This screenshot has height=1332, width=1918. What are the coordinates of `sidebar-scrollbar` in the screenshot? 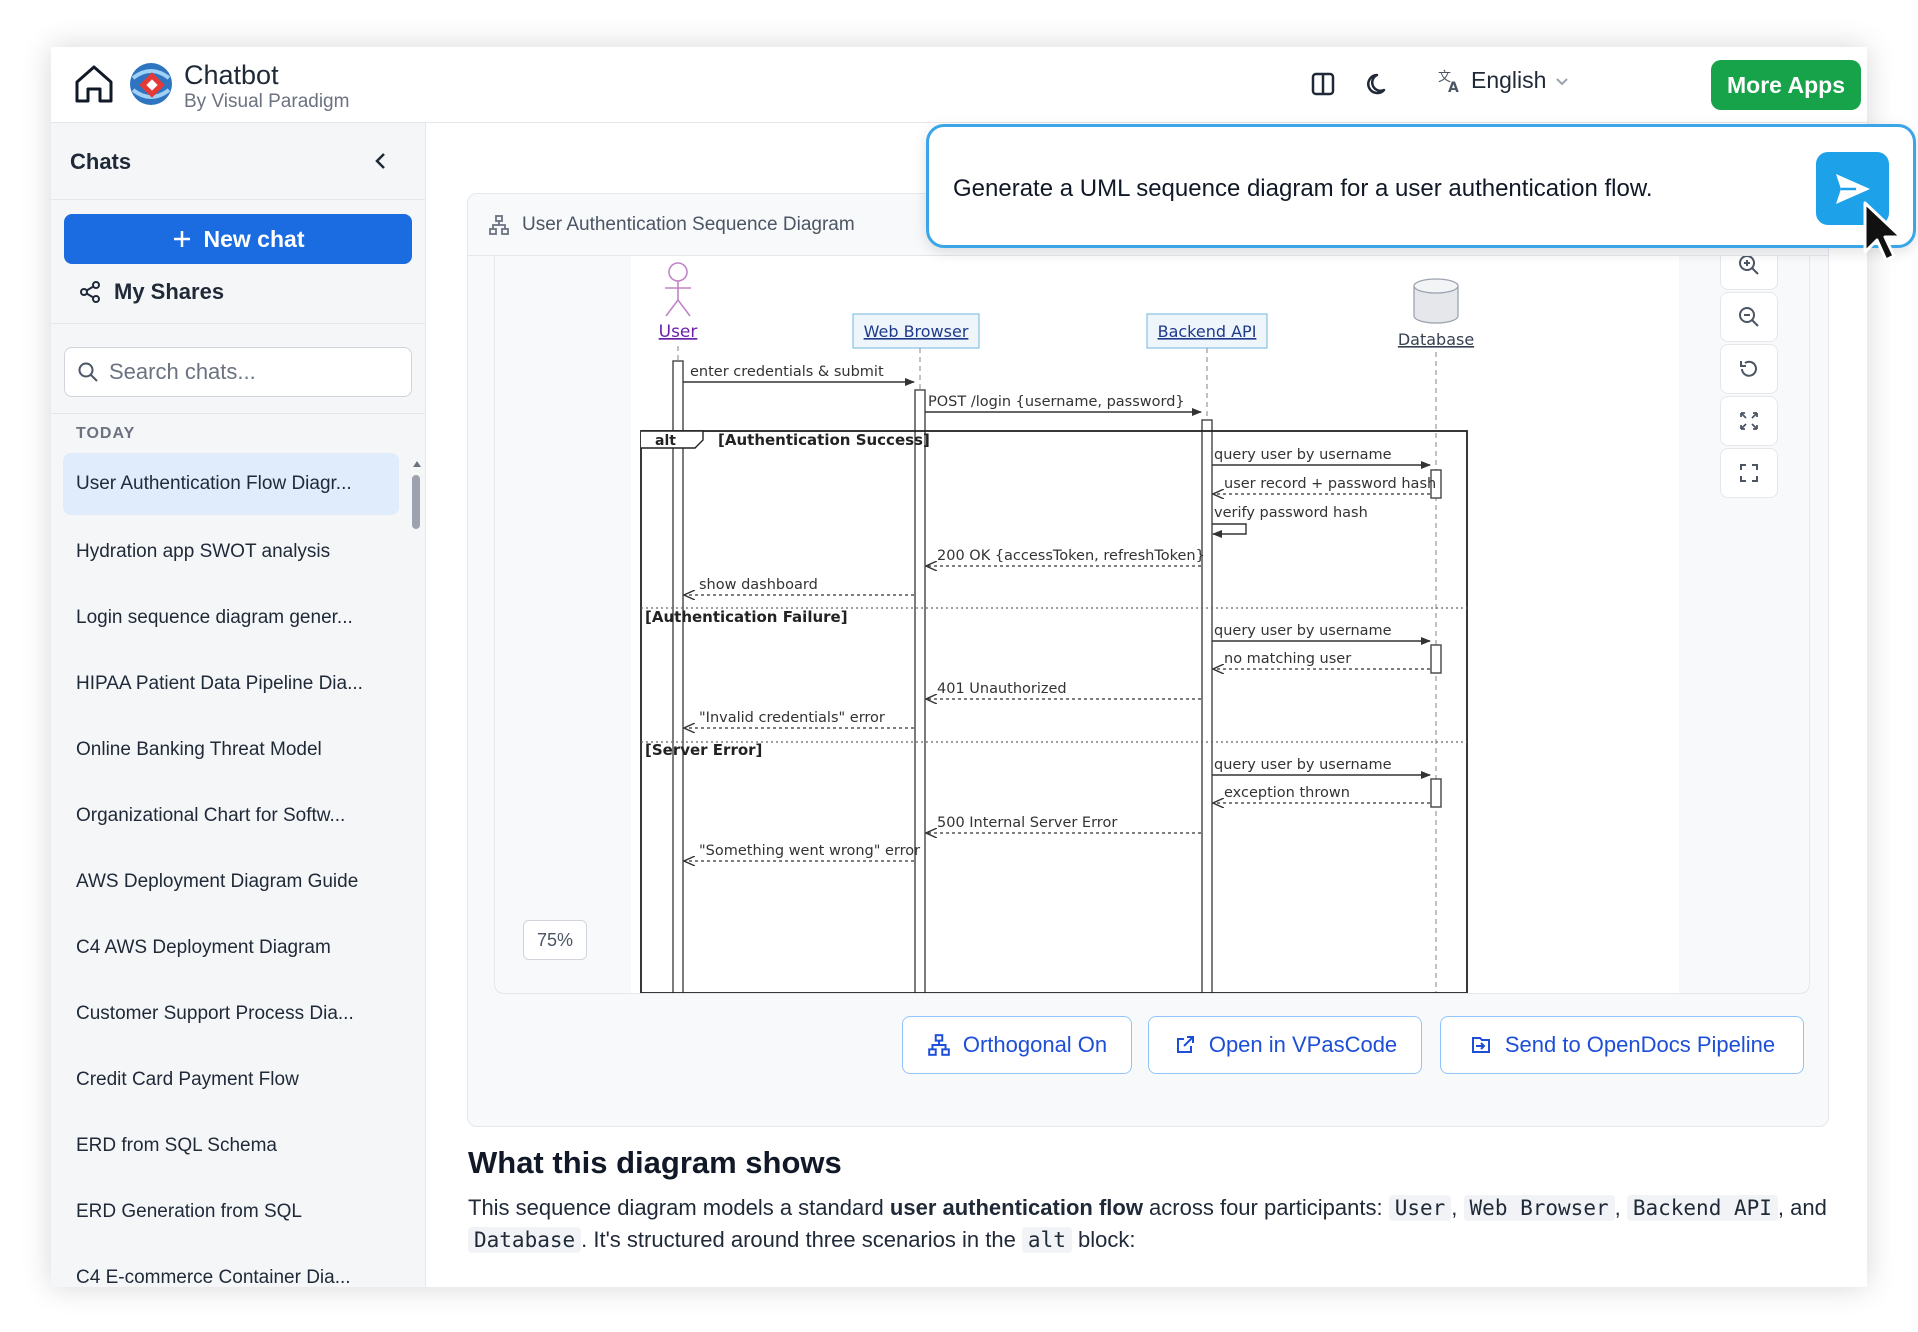 It's located at (416, 502).